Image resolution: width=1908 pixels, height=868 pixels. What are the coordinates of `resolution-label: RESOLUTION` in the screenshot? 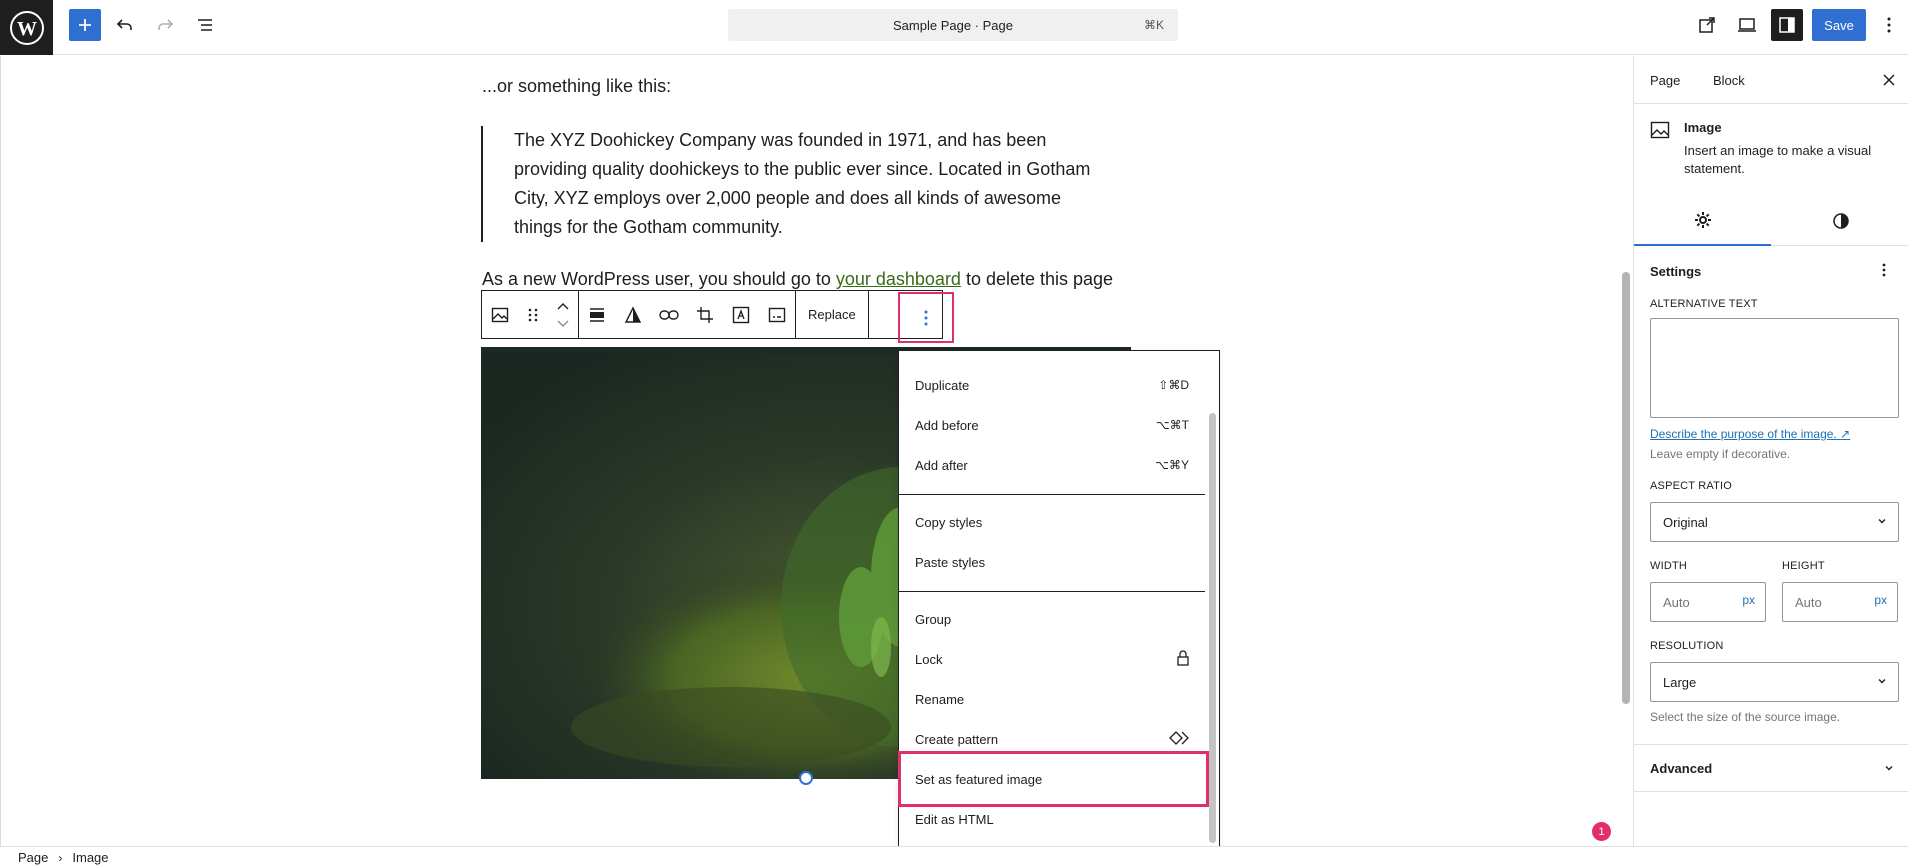 It's located at (1687, 646).